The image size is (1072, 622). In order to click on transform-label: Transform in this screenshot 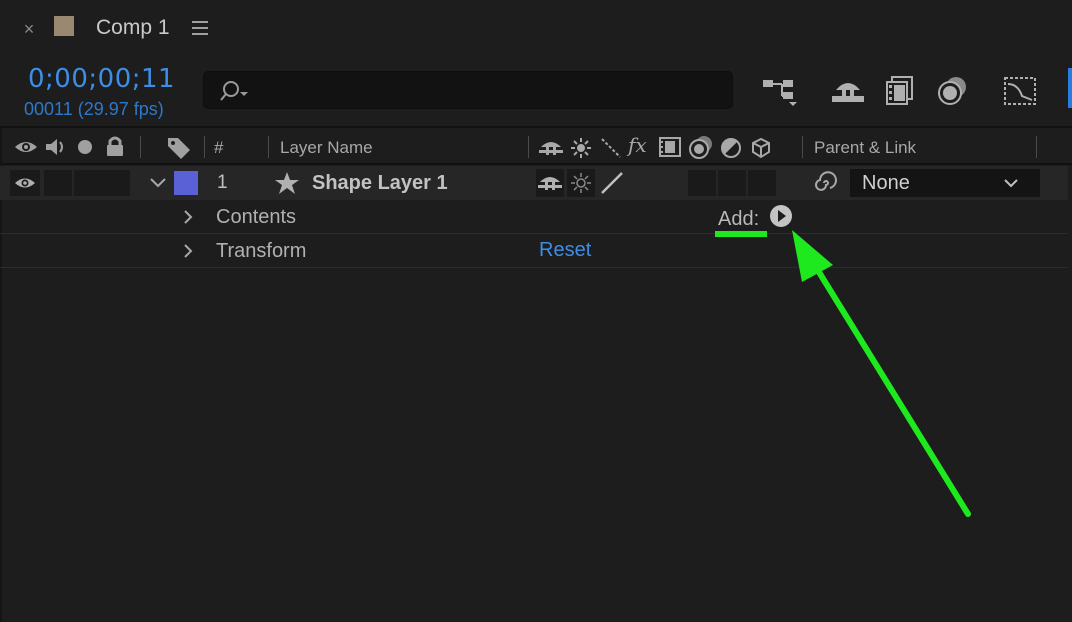, I will do `click(261, 251)`.